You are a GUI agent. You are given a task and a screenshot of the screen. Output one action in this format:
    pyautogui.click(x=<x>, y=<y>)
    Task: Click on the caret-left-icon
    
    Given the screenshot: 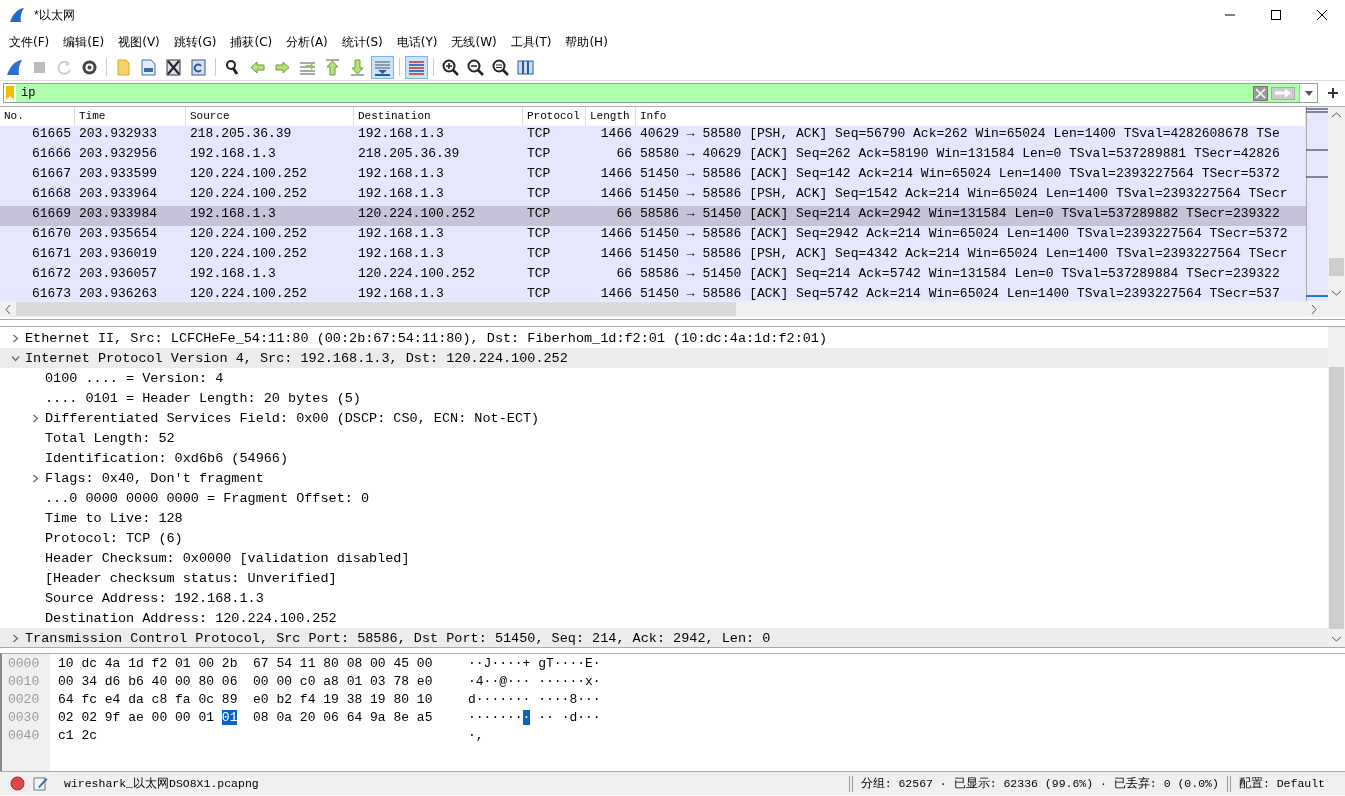 What is the action you would take?
    pyautogui.click(x=8, y=309)
    